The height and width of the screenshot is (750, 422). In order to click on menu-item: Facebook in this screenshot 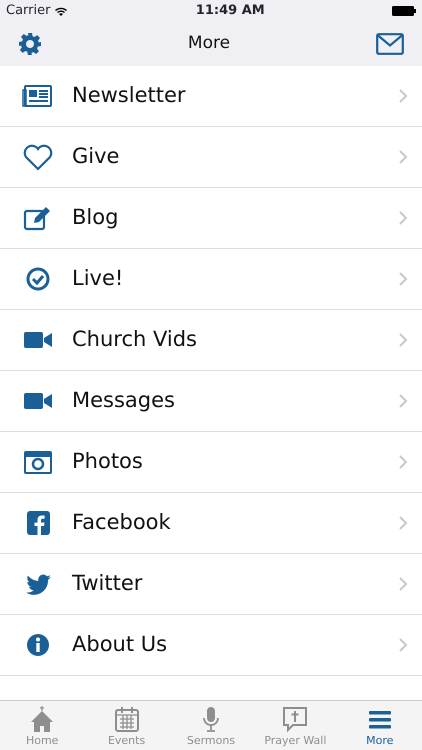, I will do `click(211, 523)`.